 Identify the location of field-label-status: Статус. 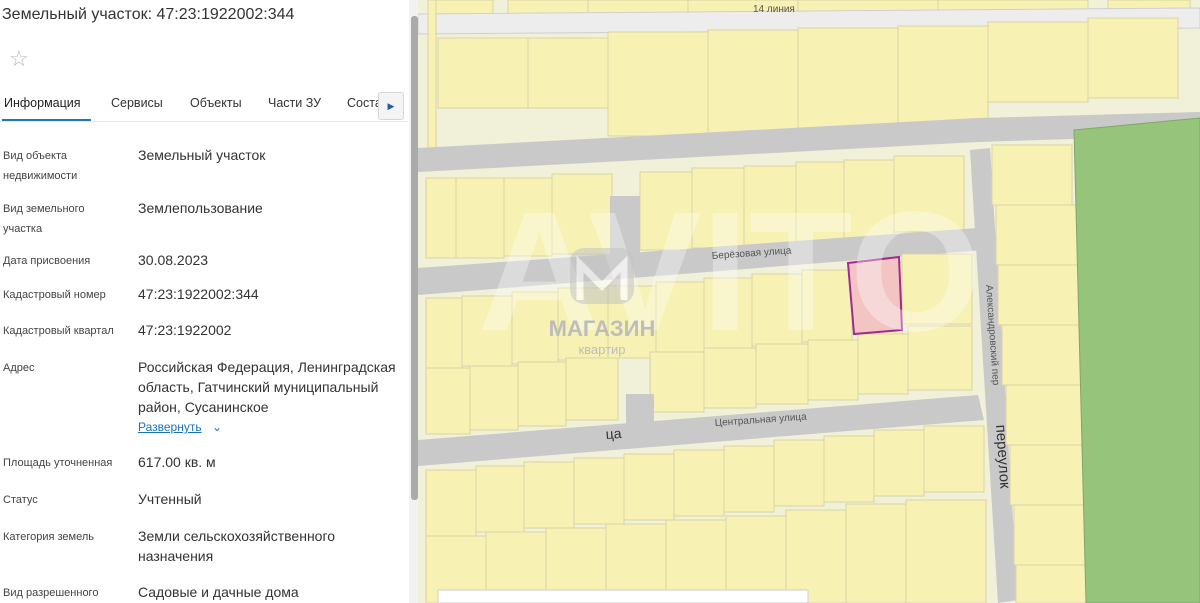
(20, 500).